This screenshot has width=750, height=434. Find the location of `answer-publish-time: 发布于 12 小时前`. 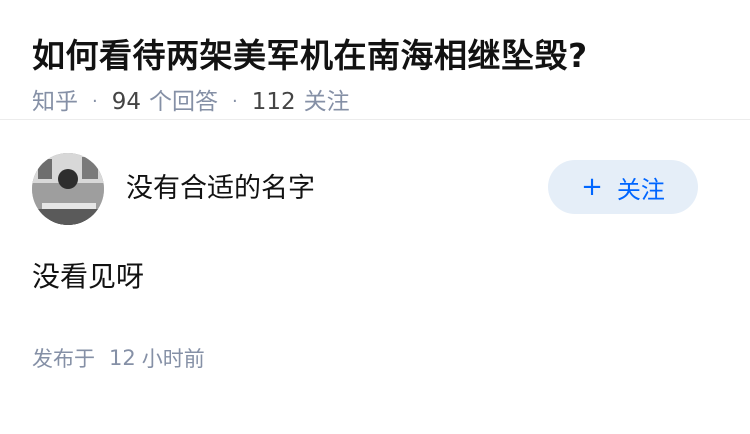

answer-publish-time: 发布于 12 小时前 is located at coordinates (375, 358).